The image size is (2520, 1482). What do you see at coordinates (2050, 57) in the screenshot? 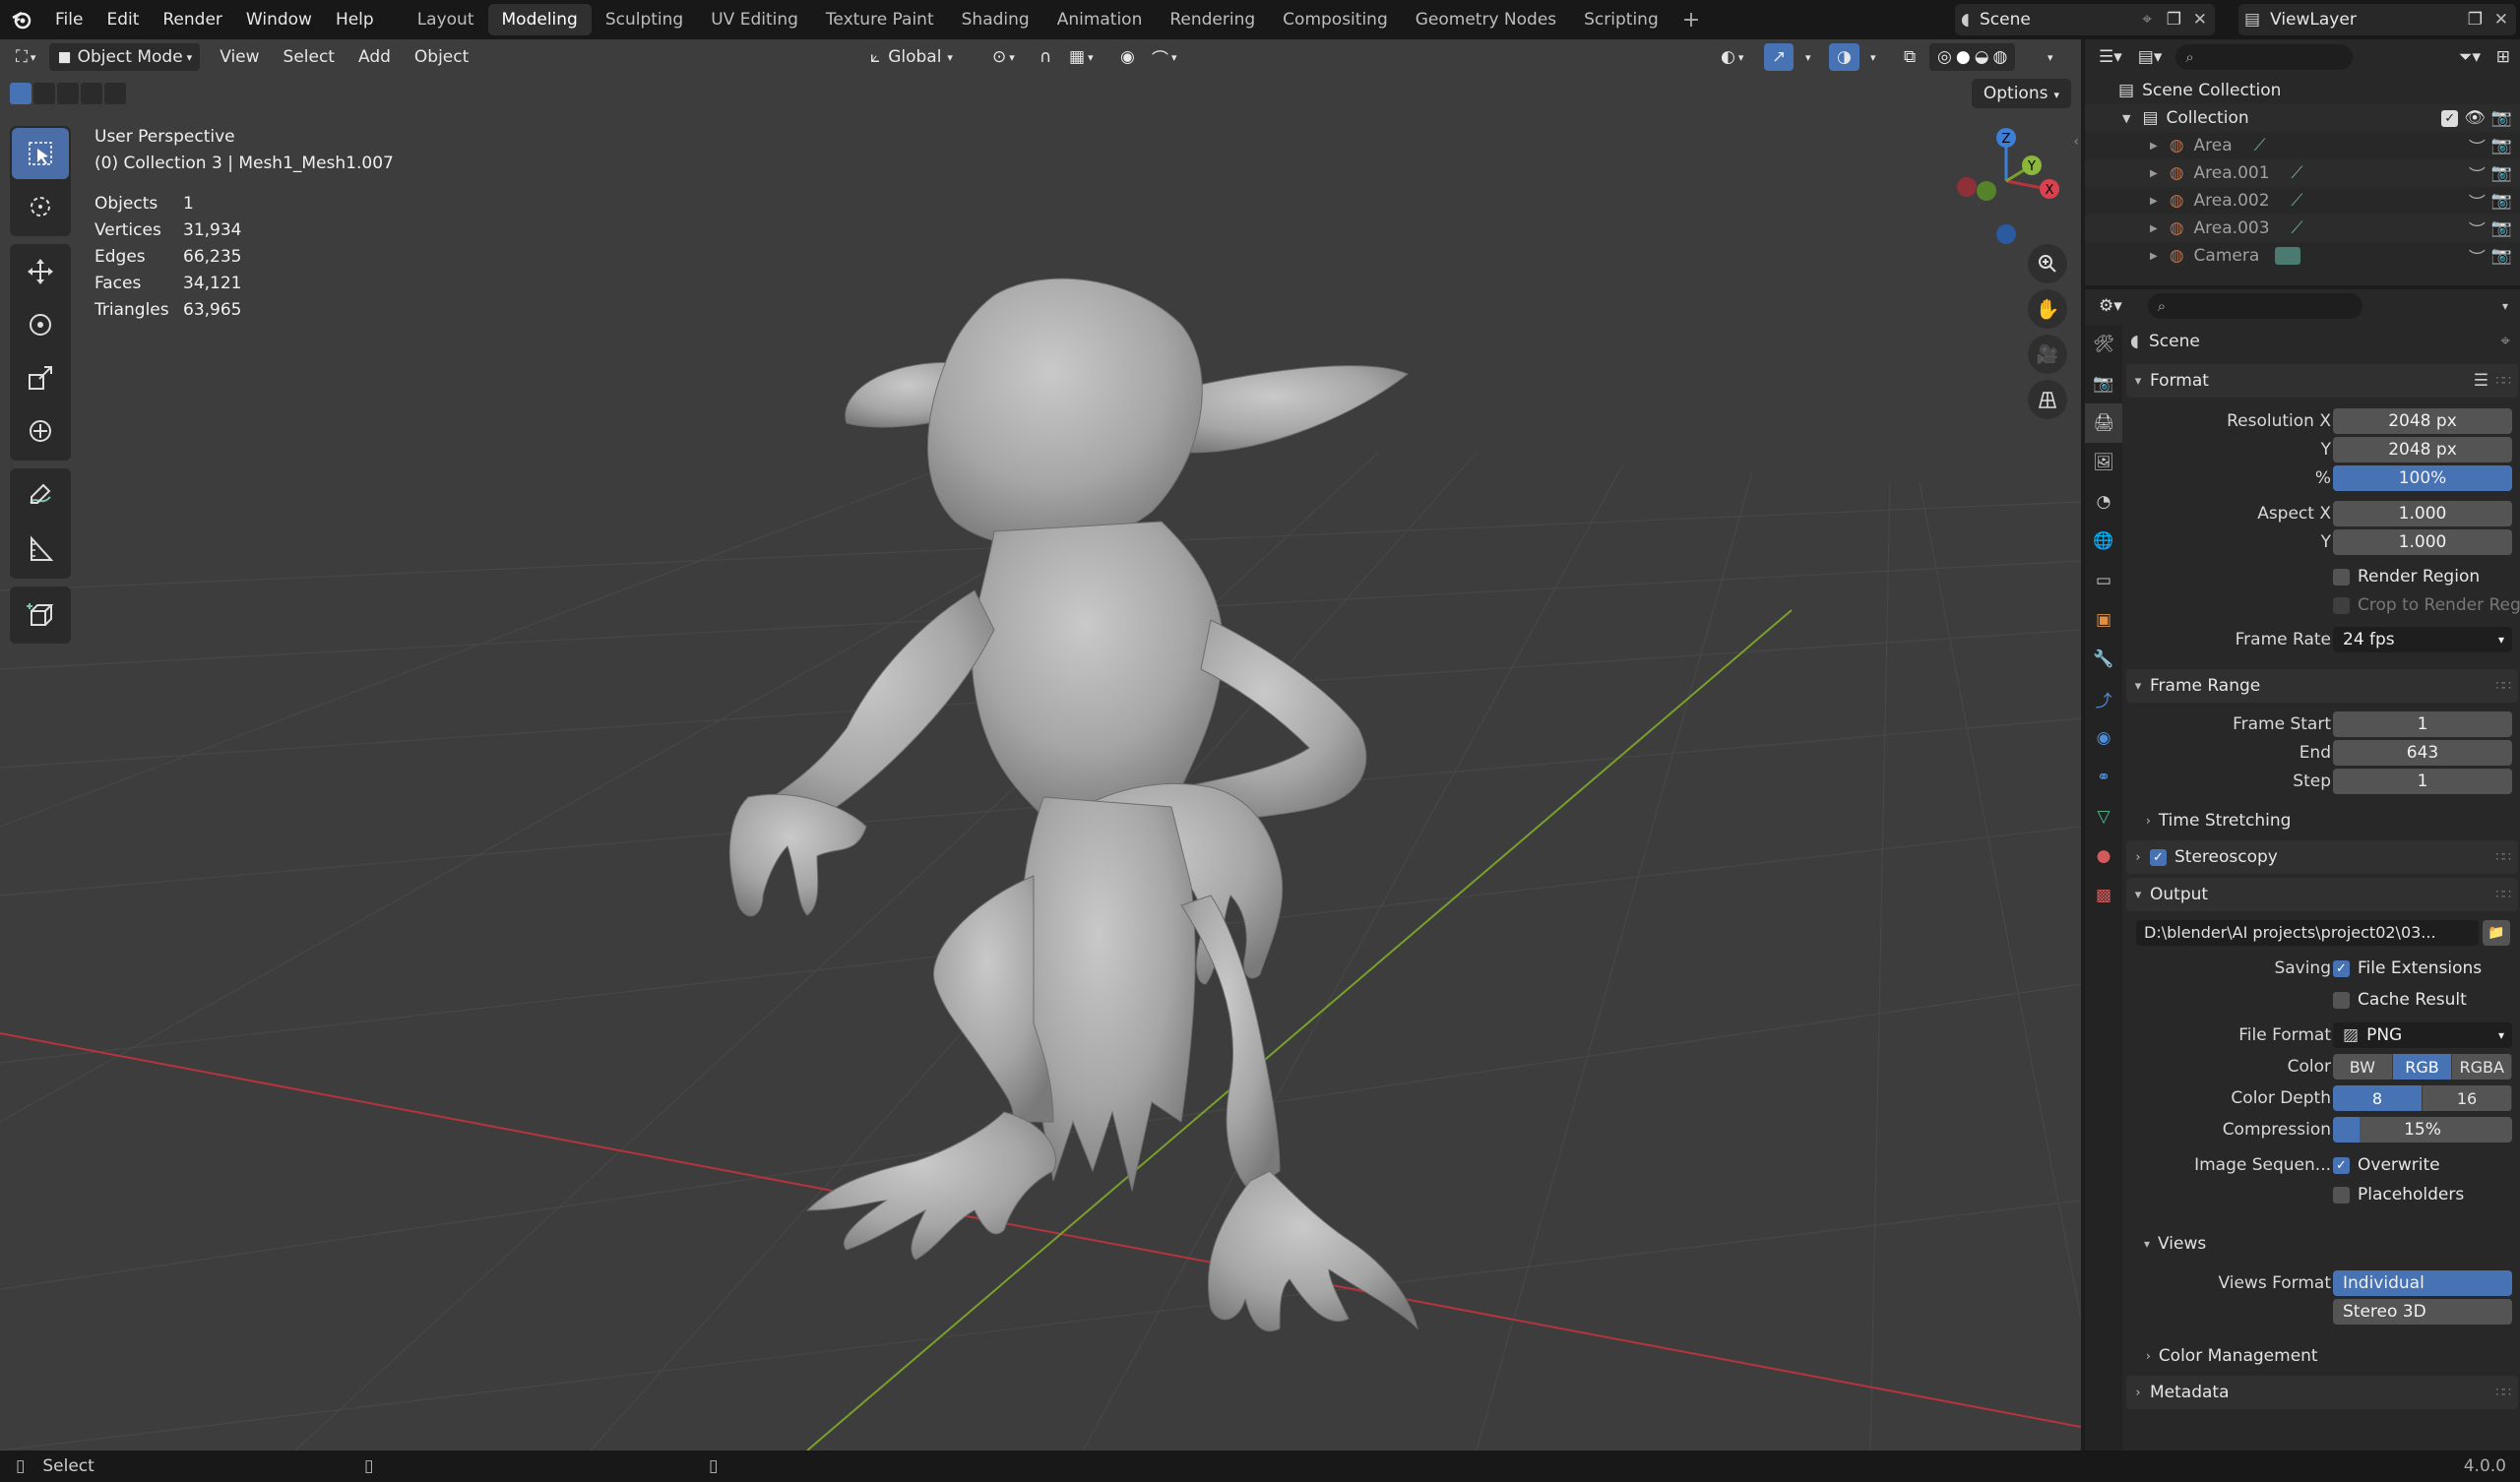
I see `shading-dropdown-icon: ▾` at bounding box center [2050, 57].